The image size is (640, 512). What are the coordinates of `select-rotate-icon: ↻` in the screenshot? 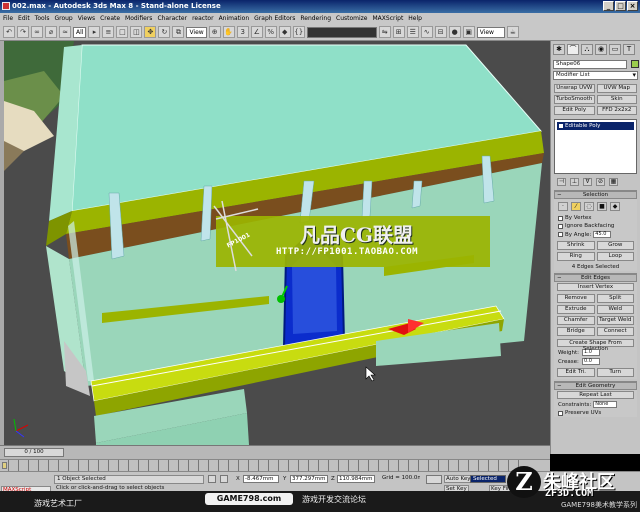 It's located at (164, 32).